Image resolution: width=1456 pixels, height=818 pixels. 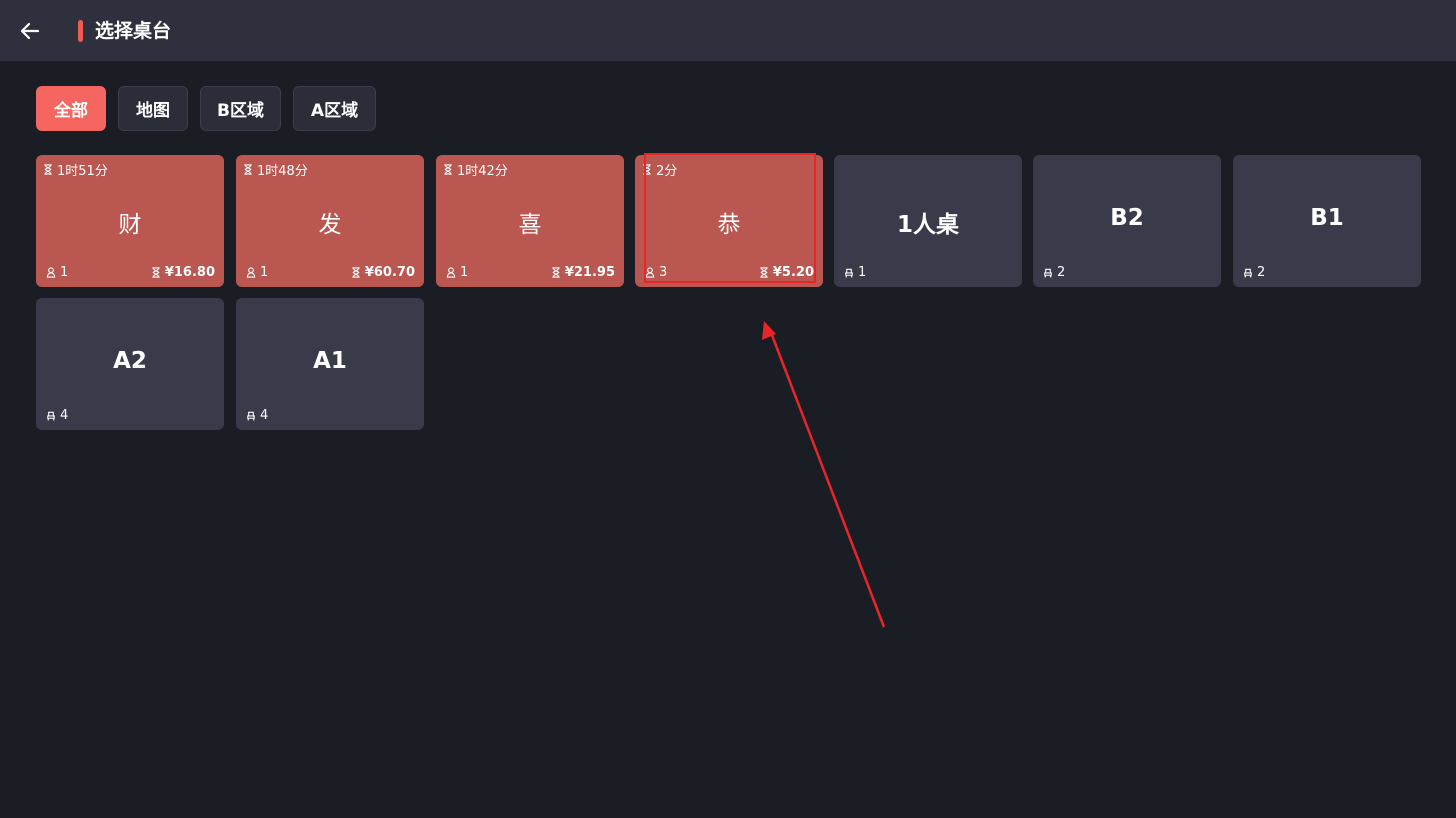 I want to click on table-card-a1: A1 4, so click(x=330, y=364).